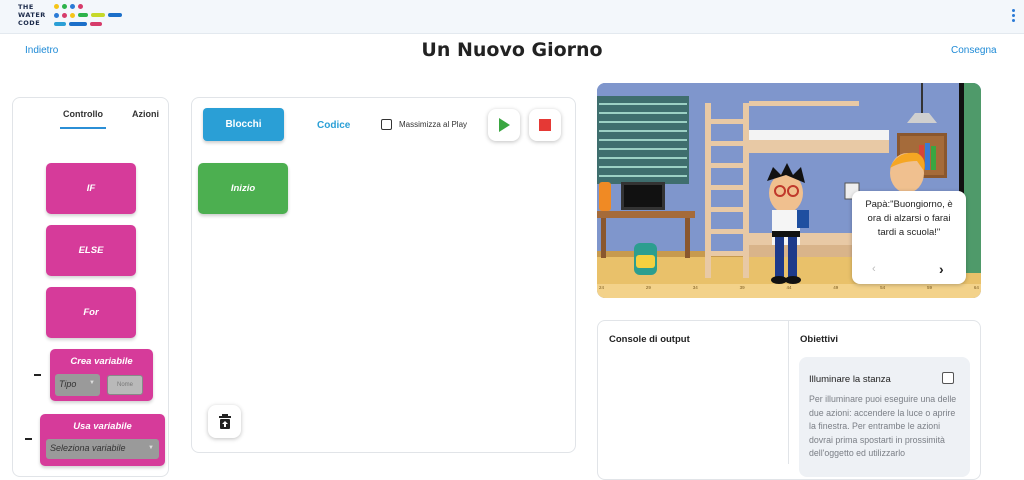 The height and width of the screenshot is (480, 1024). Describe the element at coordinates (91, 312) in the screenshot. I see `for-block: For` at that location.